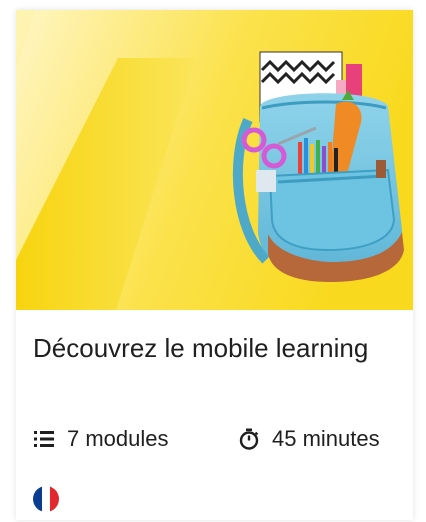 This screenshot has height=522, width=426. What do you see at coordinates (326, 438) in the screenshot?
I see `duration-label: 45 minutes` at bounding box center [326, 438].